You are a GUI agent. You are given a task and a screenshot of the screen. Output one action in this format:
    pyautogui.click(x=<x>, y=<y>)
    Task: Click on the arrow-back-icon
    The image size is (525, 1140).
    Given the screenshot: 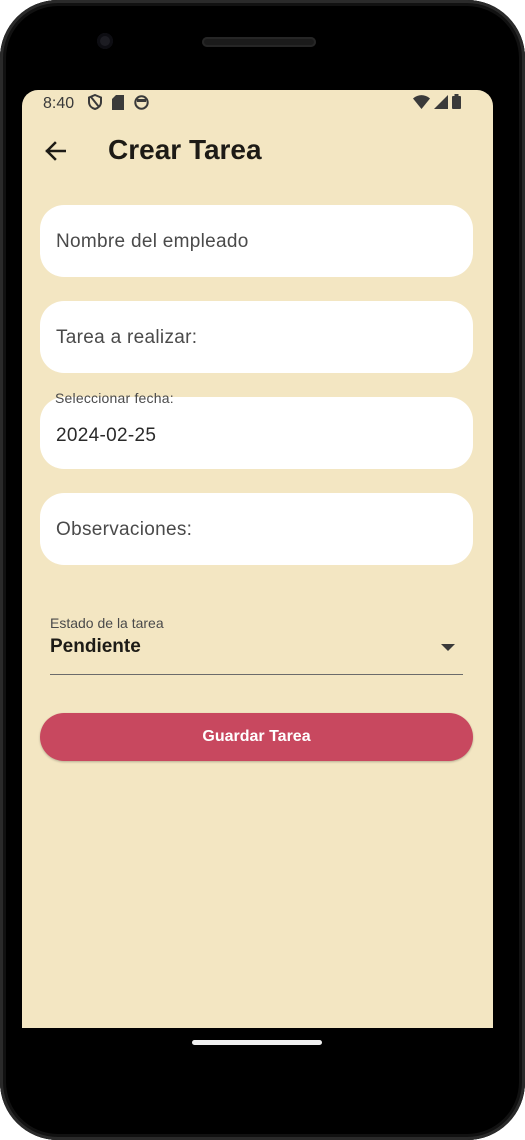 What is the action you would take?
    pyautogui.click(x=55, y=151)
    